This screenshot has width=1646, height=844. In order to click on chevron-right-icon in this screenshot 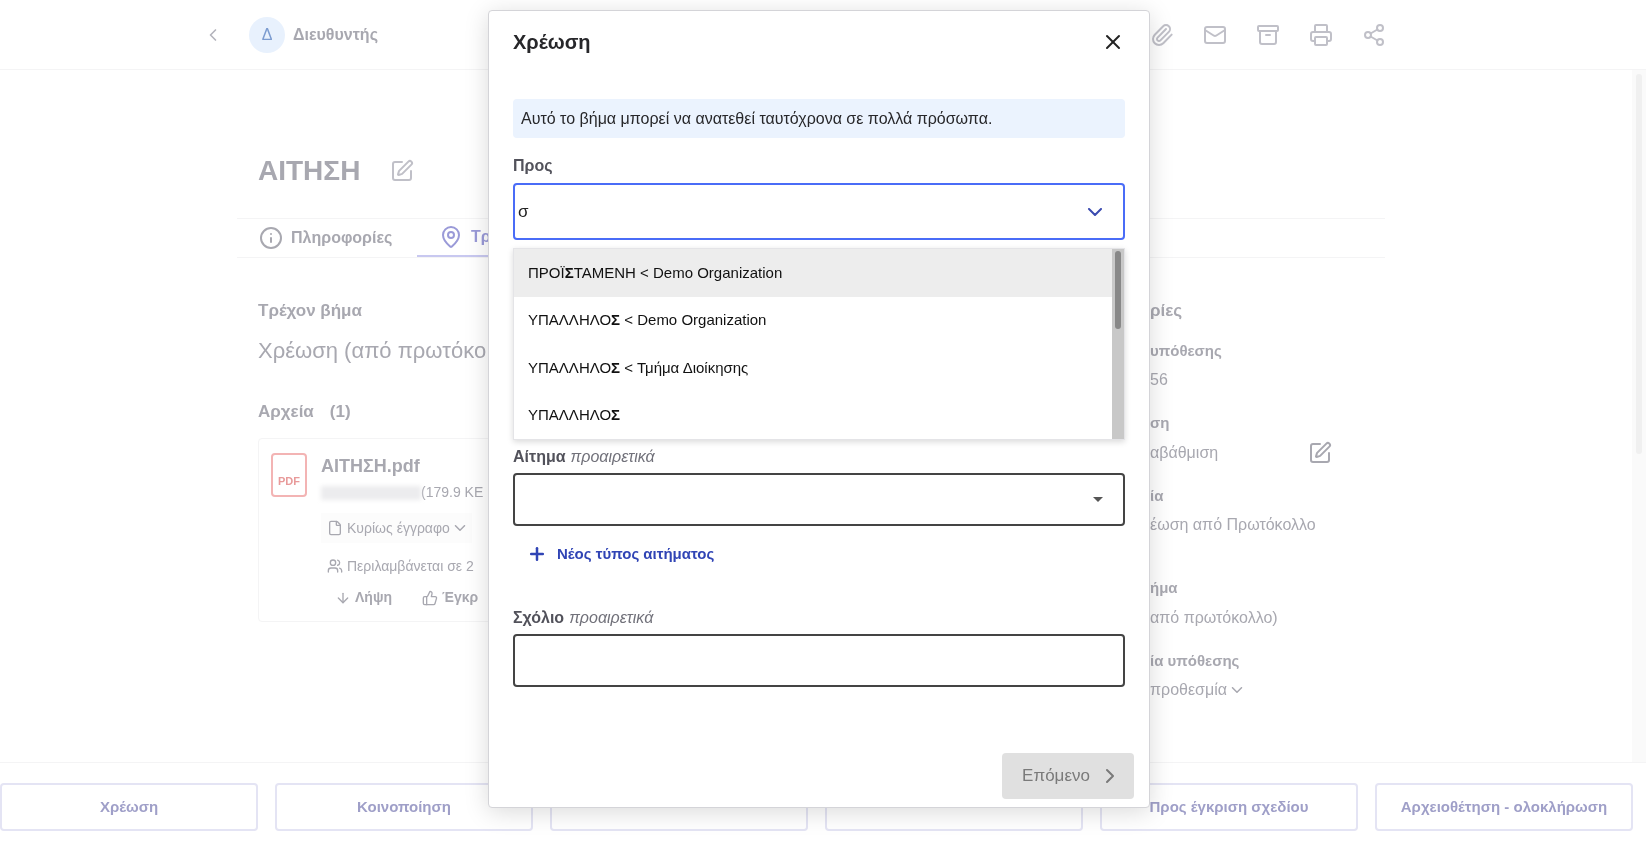, I will do `click(1109, 776)`.